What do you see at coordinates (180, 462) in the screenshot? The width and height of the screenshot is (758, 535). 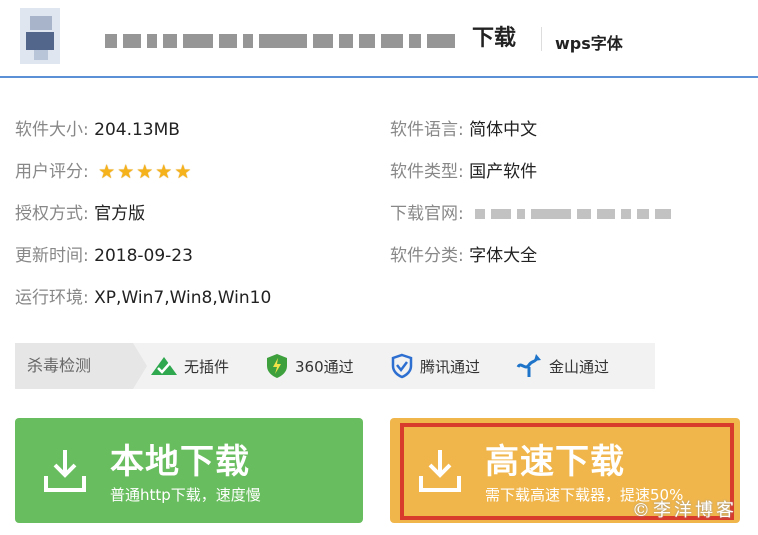 I see `local-download-title: 本地下载` at bounding box center [180, 462].